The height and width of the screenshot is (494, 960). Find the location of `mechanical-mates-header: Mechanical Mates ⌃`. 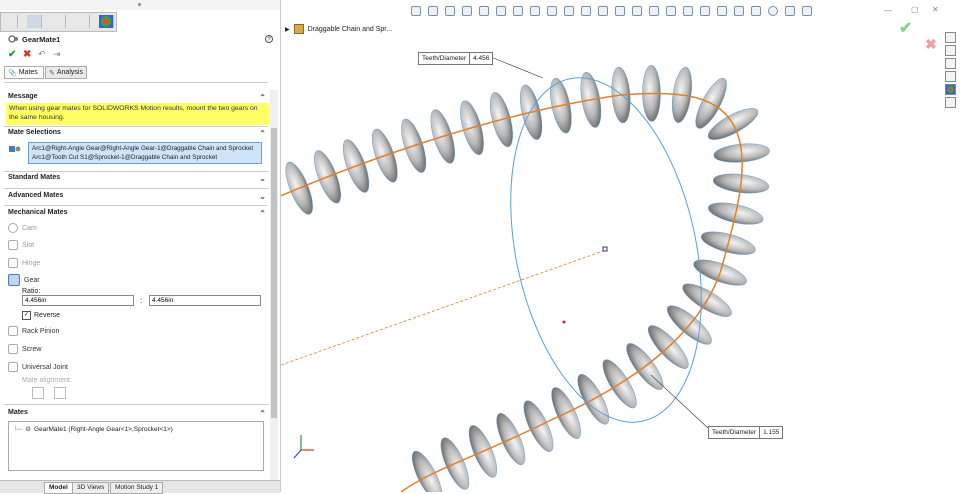

mechanical-mates-header: Mechanical Mates ⌃ is located at coordinates (135, 215).